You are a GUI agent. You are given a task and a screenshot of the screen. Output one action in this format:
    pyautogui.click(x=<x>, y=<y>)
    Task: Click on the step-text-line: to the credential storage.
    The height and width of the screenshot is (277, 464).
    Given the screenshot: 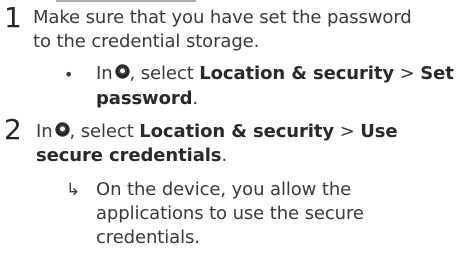 What is the action you would take?
    pyautogui.click(x=146, y=41)
    